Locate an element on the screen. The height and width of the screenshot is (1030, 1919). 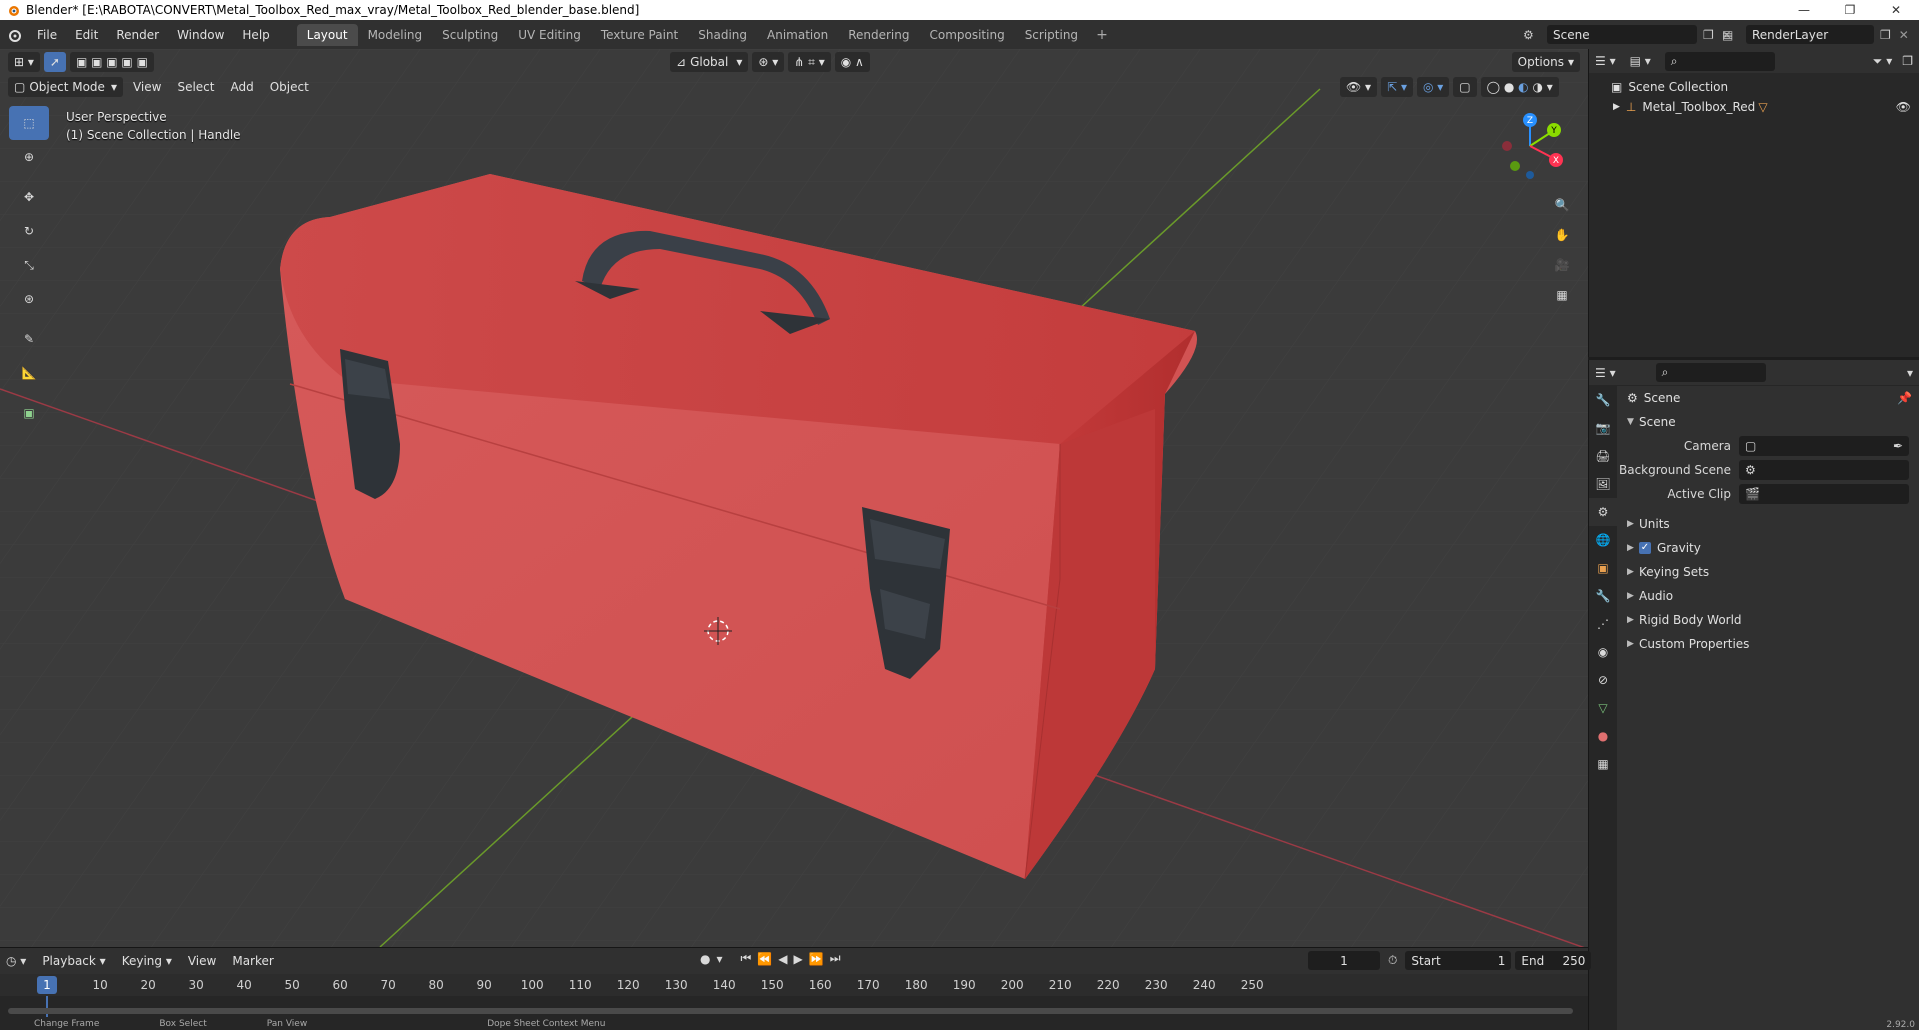
gizmo-toggle: ⇱ ▾ is located at coordinates (1397, 87).